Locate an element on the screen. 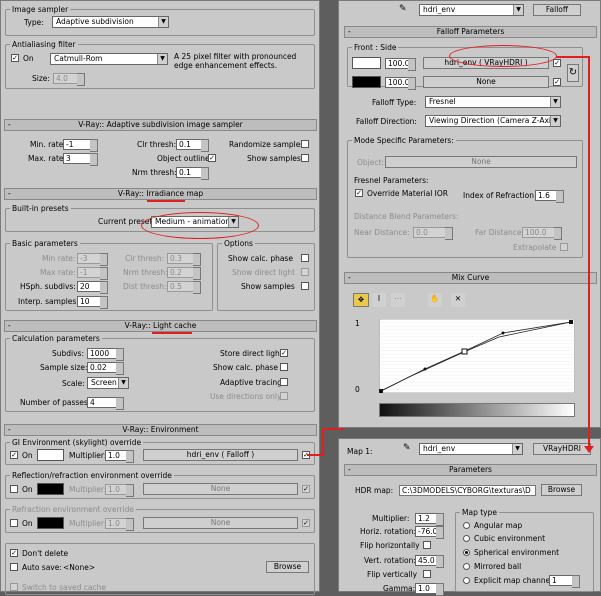  mix-curve-graph is located at coordinates (477, 356).